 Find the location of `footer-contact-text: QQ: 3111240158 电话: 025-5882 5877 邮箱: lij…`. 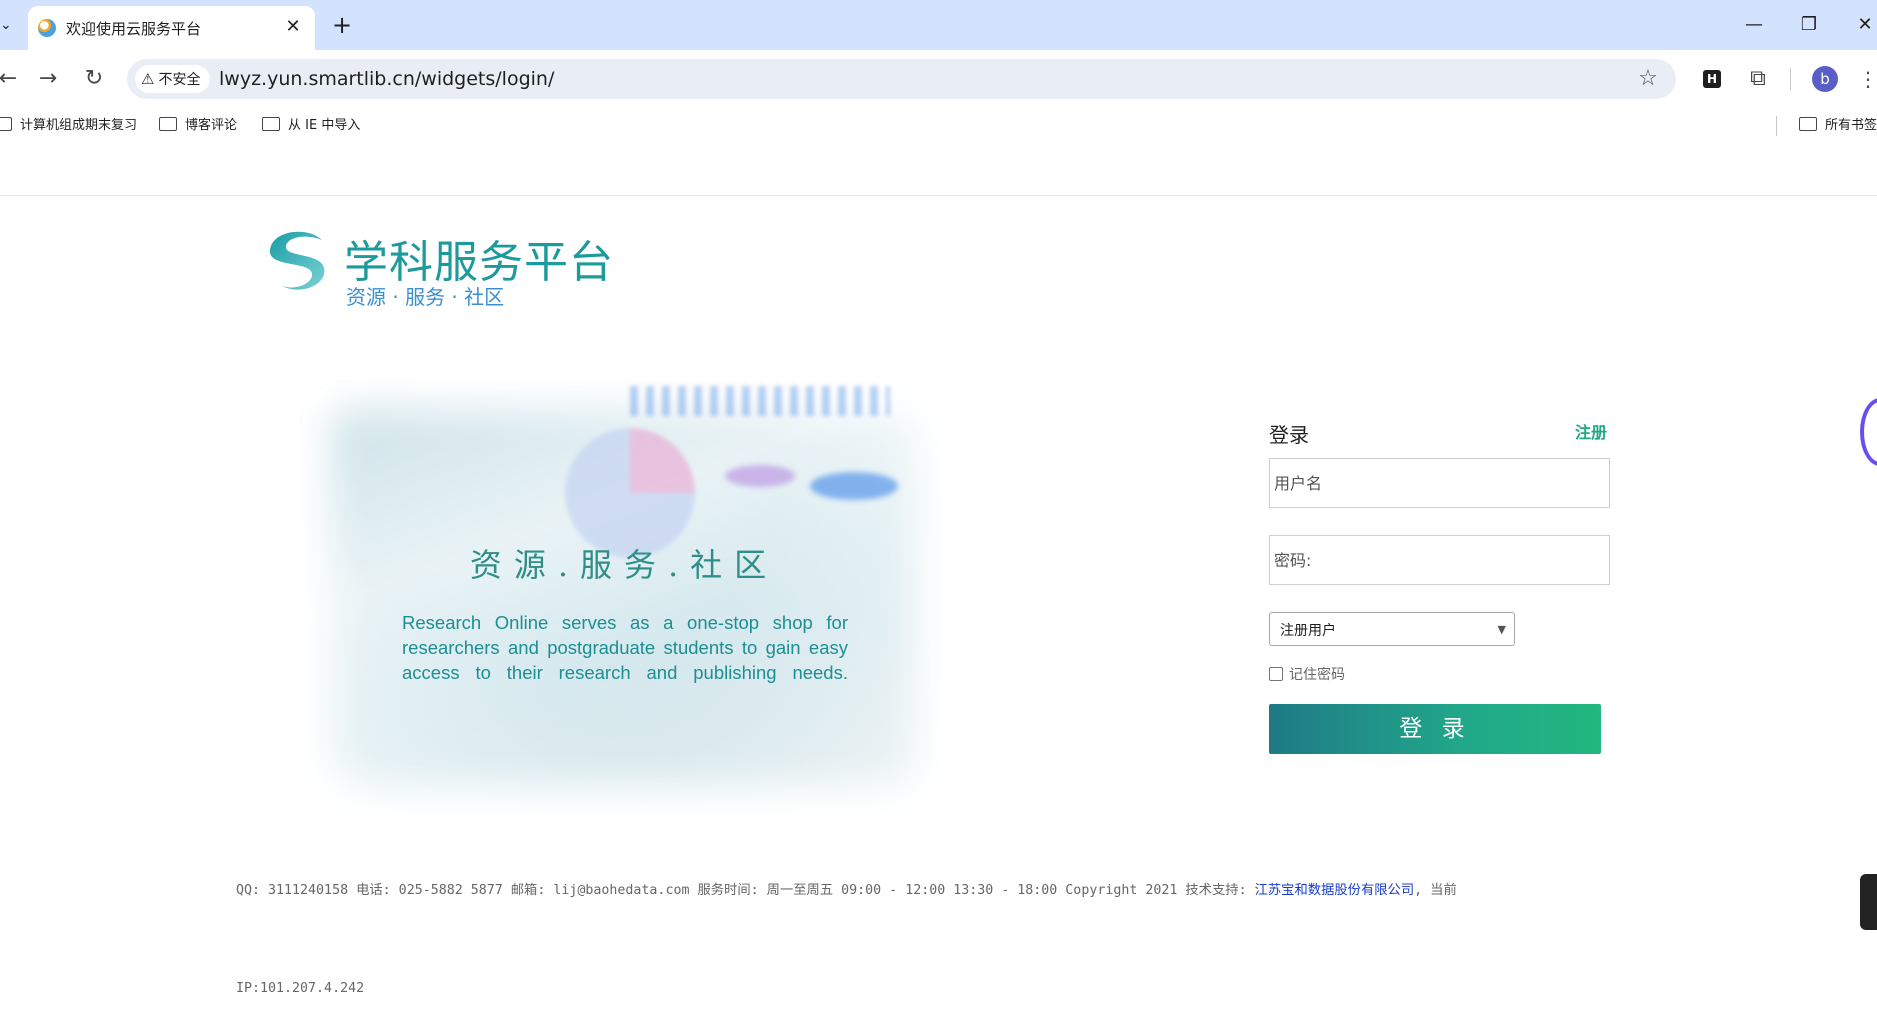

footer-contact-text: QQ: 3111240158 电话: 025-5882 5877 邮箱: lij… is located at coordinates (745, 890).